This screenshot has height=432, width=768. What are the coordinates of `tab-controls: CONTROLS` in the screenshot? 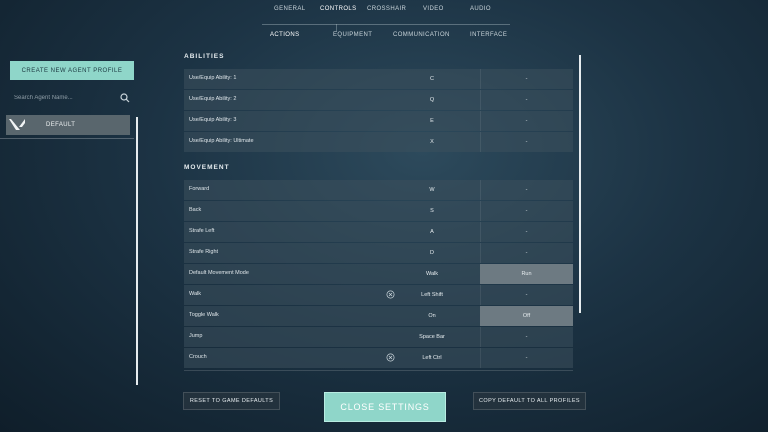 It's located at (338, 9).